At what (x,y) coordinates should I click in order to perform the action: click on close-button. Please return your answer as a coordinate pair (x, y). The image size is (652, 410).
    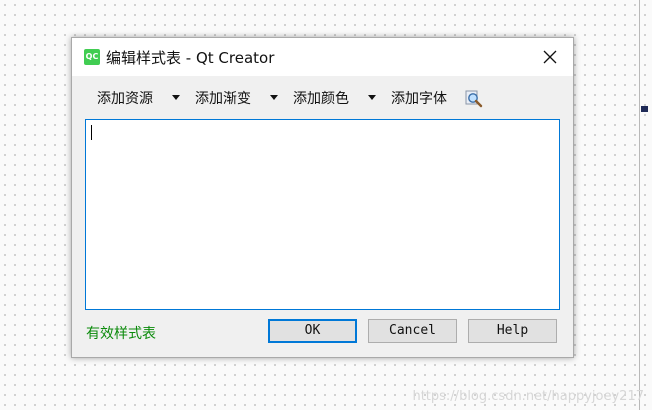
    Looking at the image, I should click on (550, 57).